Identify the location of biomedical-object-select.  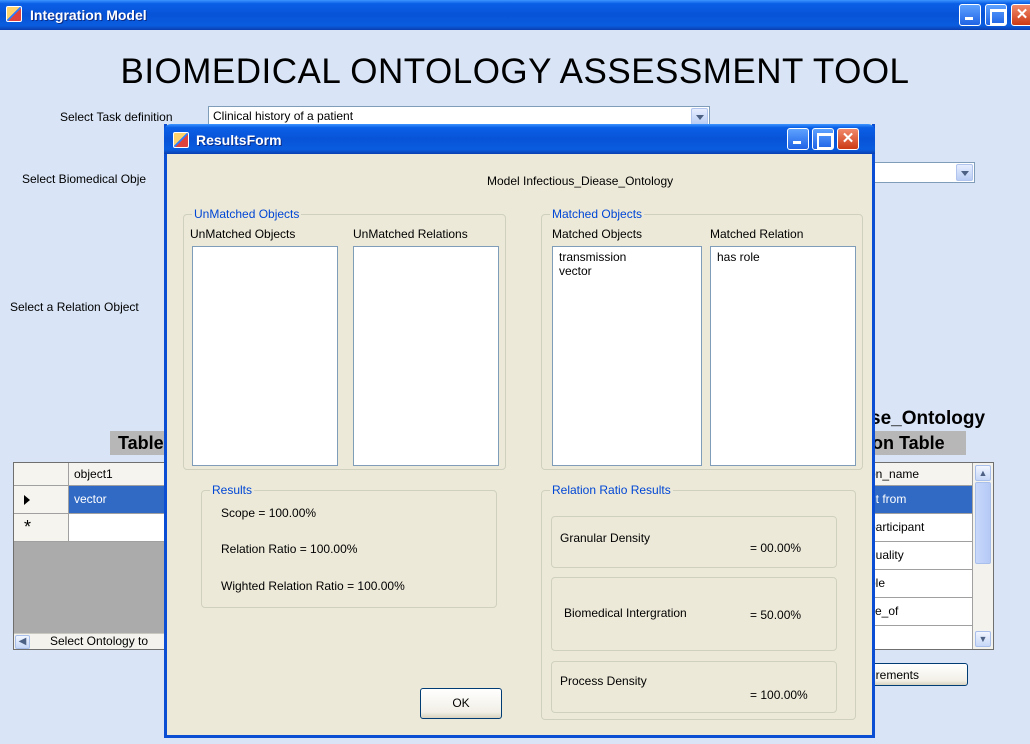
(917, 172).